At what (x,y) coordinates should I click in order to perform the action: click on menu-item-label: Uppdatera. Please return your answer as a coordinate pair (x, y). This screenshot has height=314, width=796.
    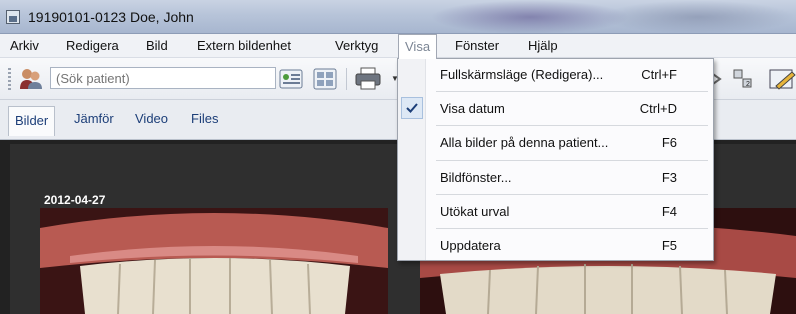
    Looking at the image, I should click on (470, 245).